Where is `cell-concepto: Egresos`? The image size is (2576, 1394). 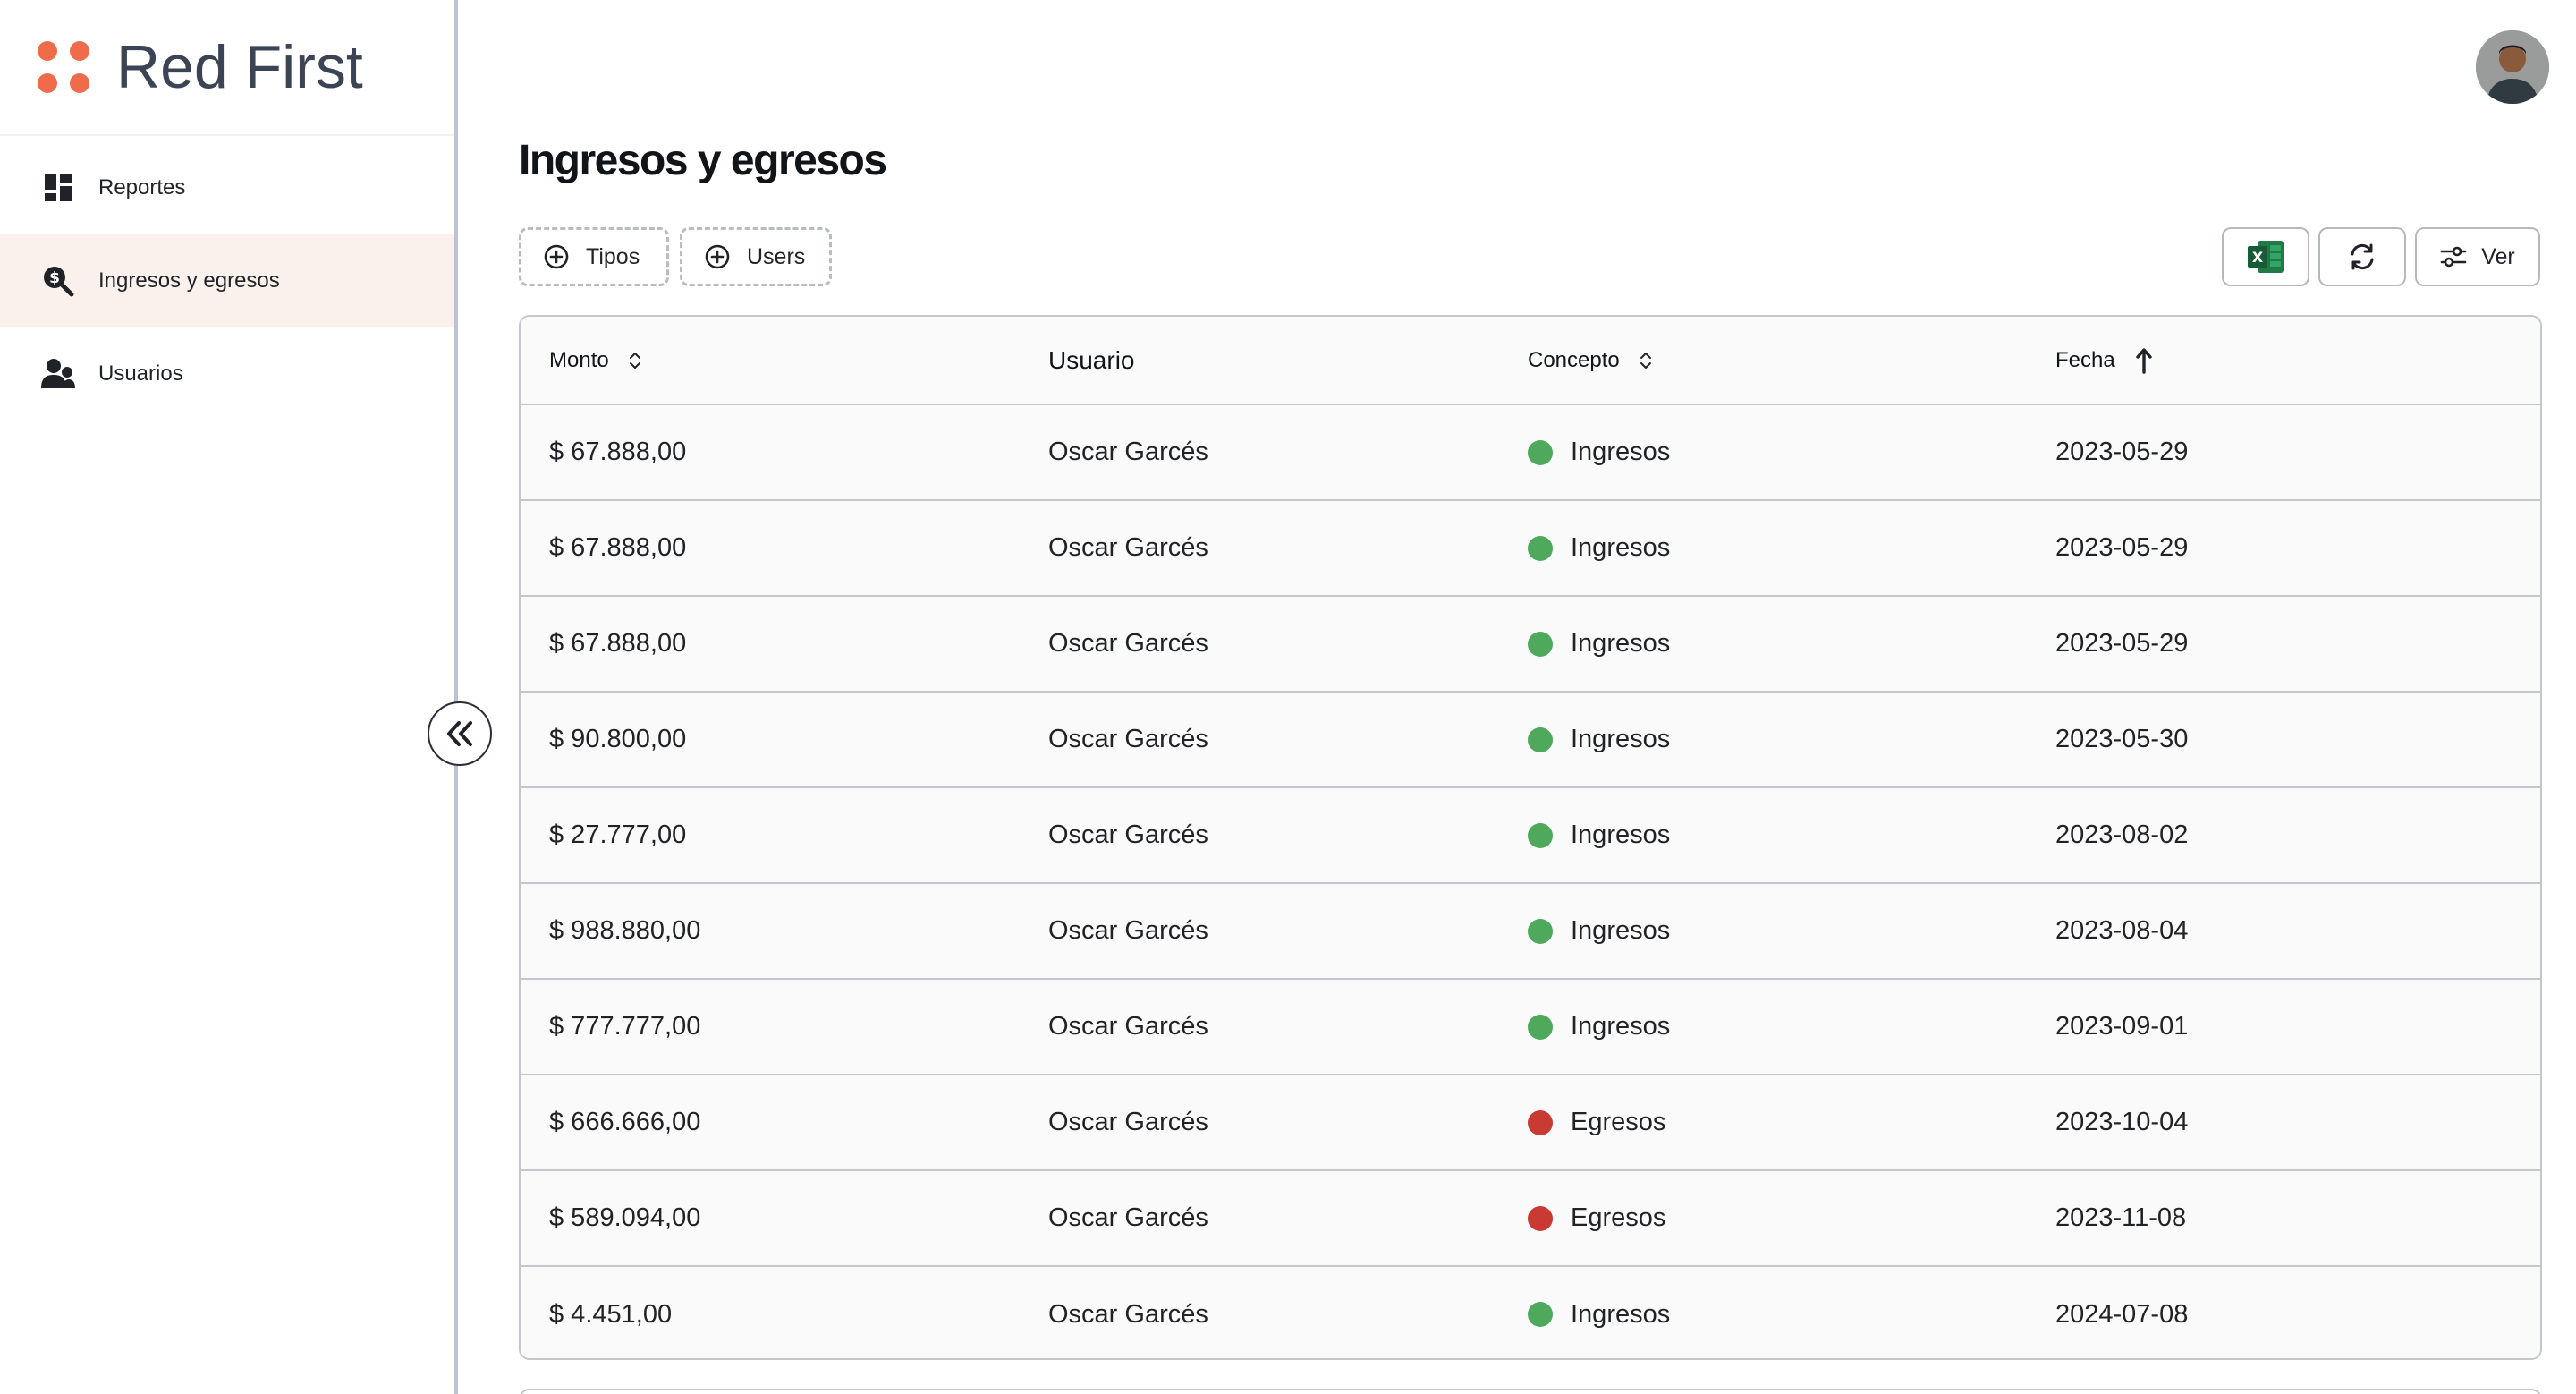 cell-concepto: Egresos is located at coordinates (1791, 1219).